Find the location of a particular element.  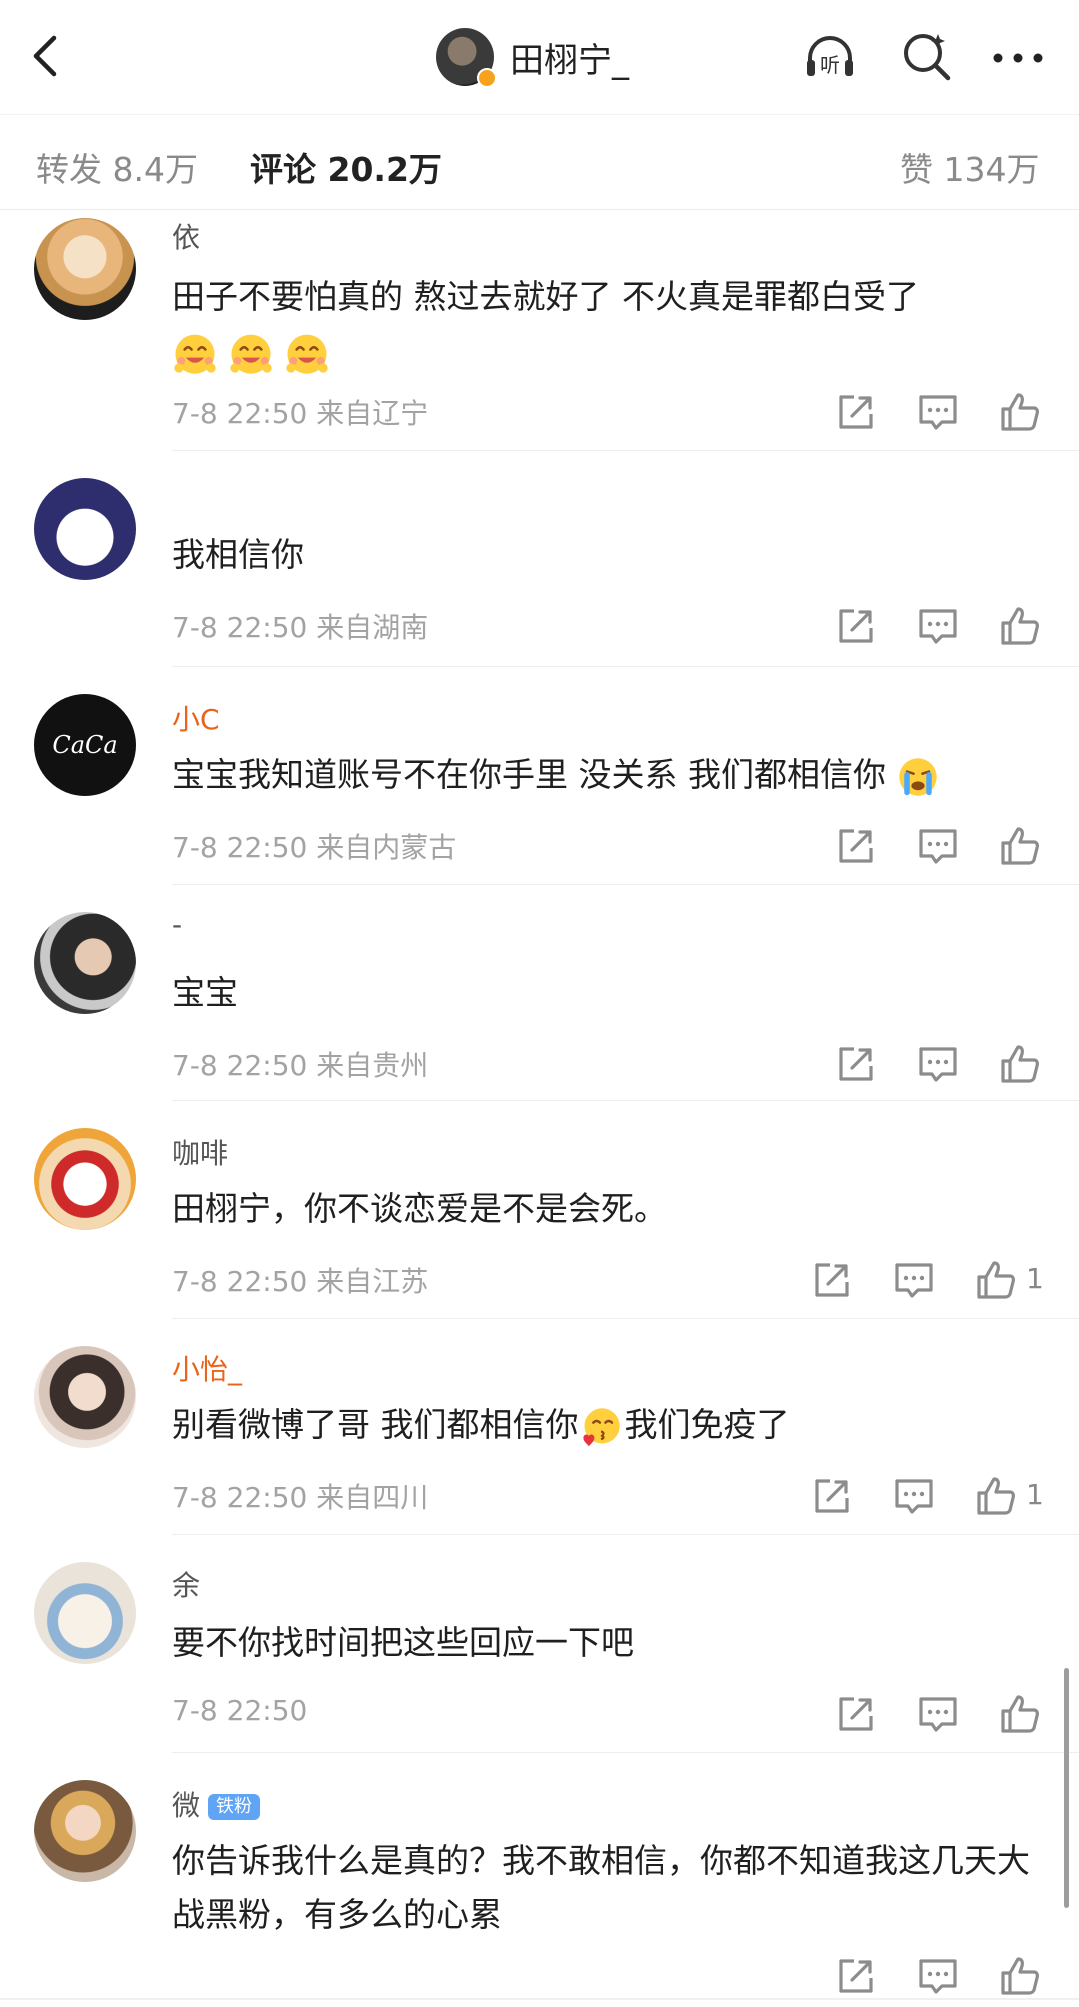

search-icon is located at coordinates (926, 56).